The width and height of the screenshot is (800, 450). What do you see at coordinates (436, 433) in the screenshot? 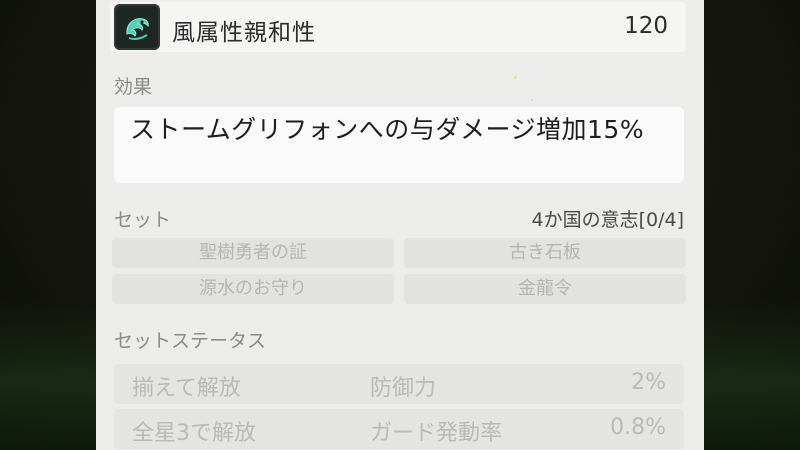
I see `status-stat-name: ガード発動率` at bounding box center [436, 433].